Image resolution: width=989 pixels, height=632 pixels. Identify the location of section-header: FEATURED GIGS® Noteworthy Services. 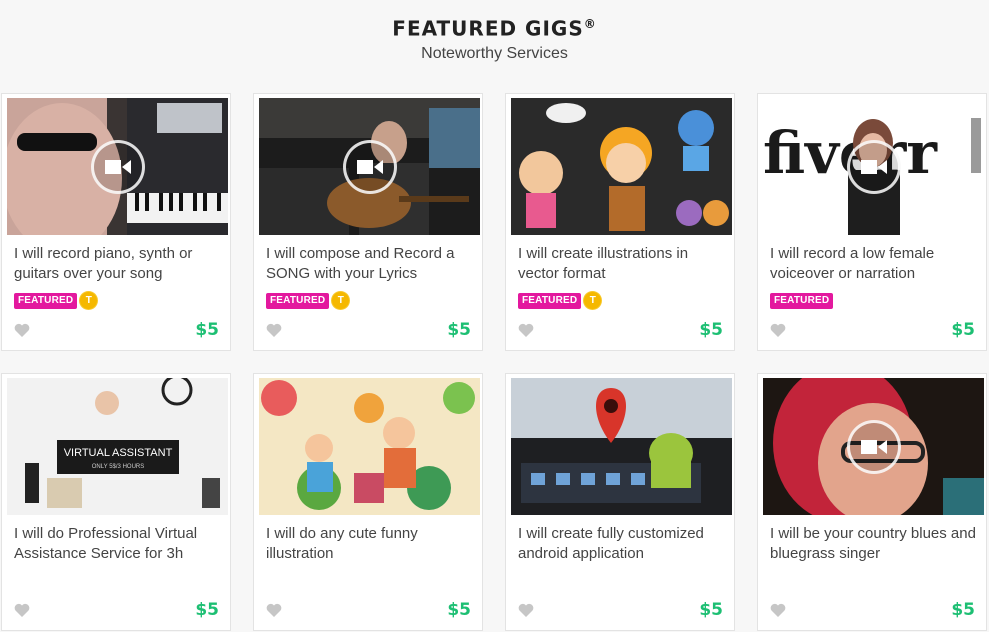
(494, 32).